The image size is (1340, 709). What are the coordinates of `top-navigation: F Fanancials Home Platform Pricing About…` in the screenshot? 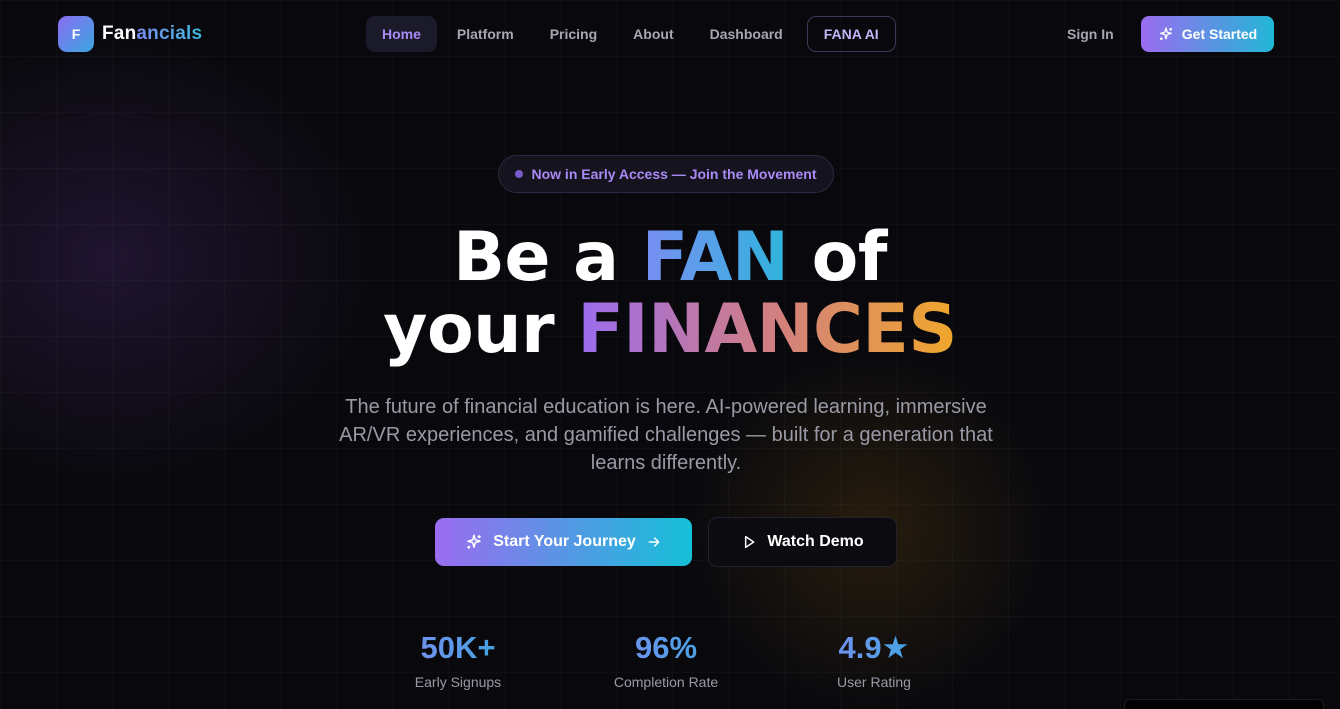 It's located at (670, 34).